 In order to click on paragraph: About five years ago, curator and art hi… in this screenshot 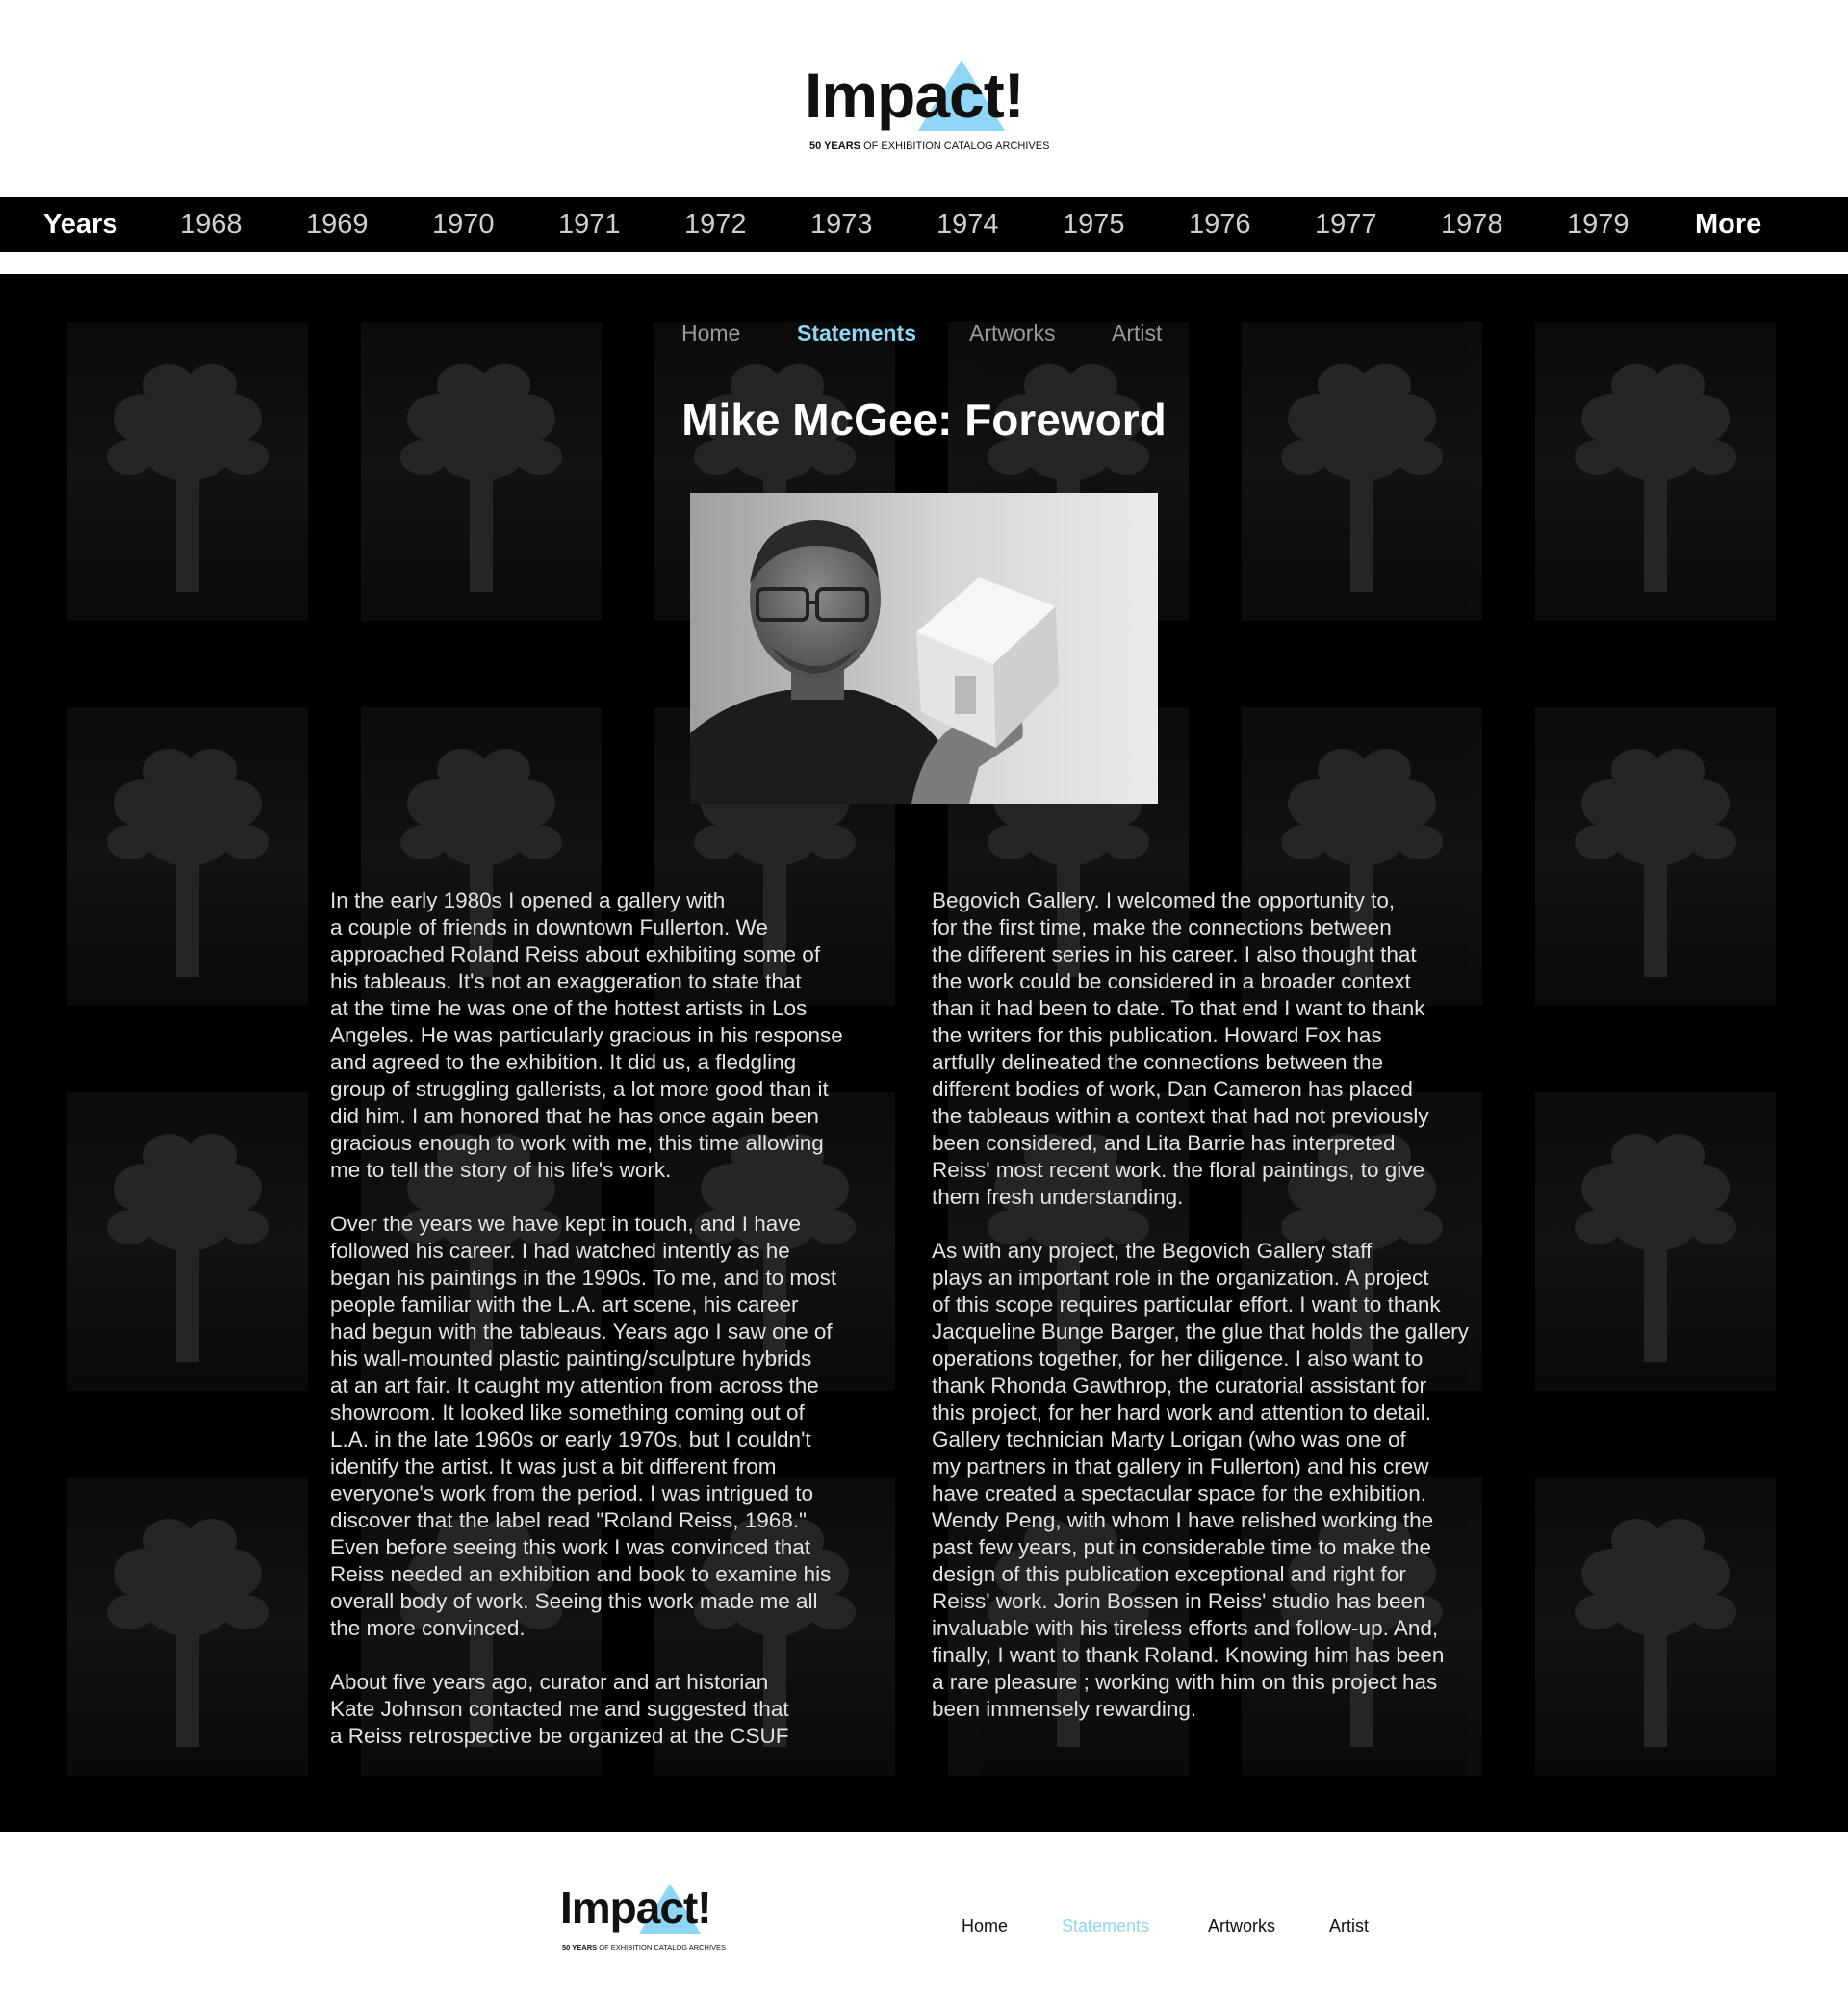, I will do `click(559, 1709)`.